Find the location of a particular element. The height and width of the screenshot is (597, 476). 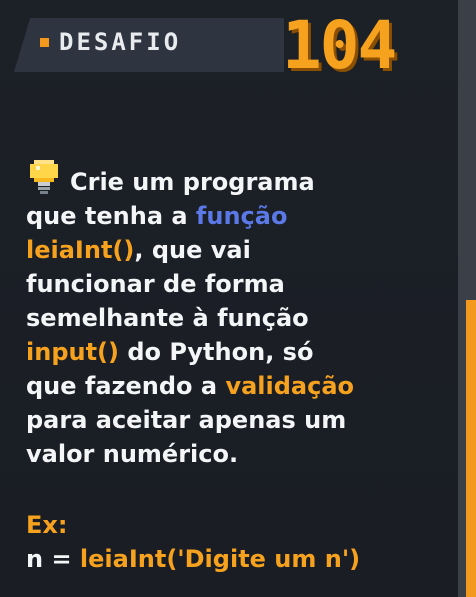

example-code: n = leiaInt('Digite um n') is located at coordinates (193, 559).